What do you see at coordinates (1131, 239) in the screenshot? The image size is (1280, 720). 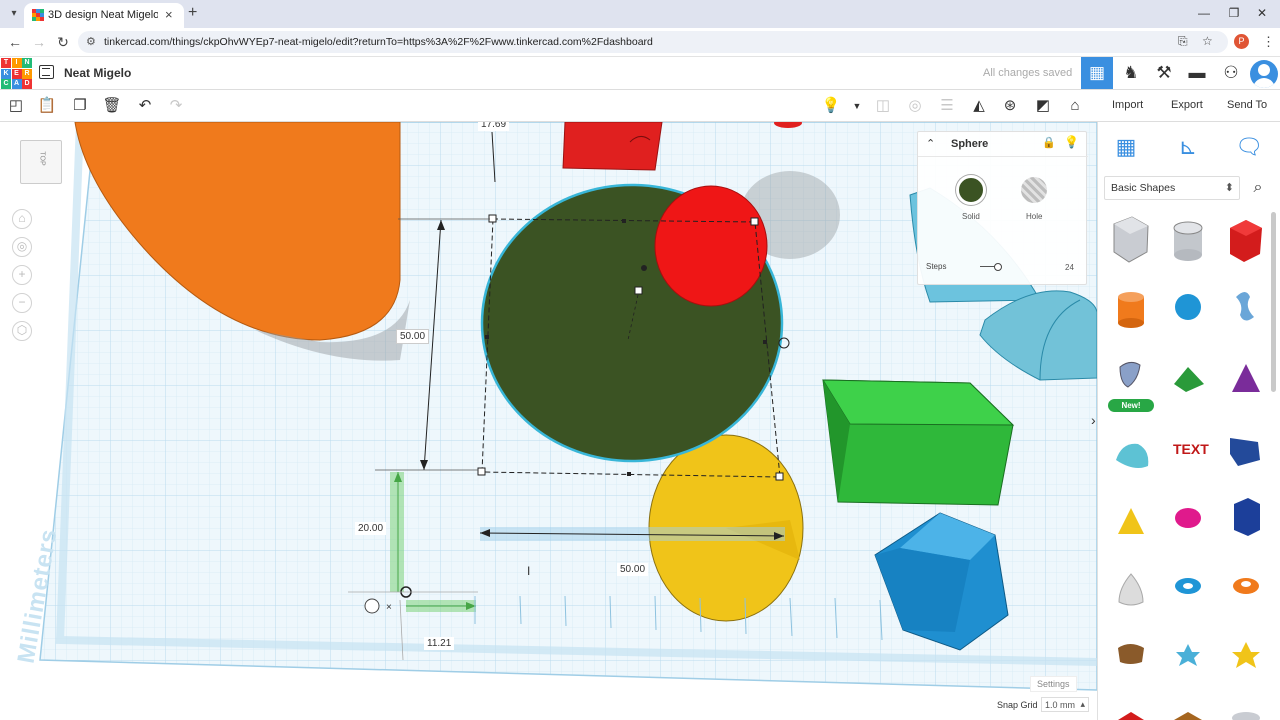 I see `box-hole-shape` at bounding box center [1131, 239].